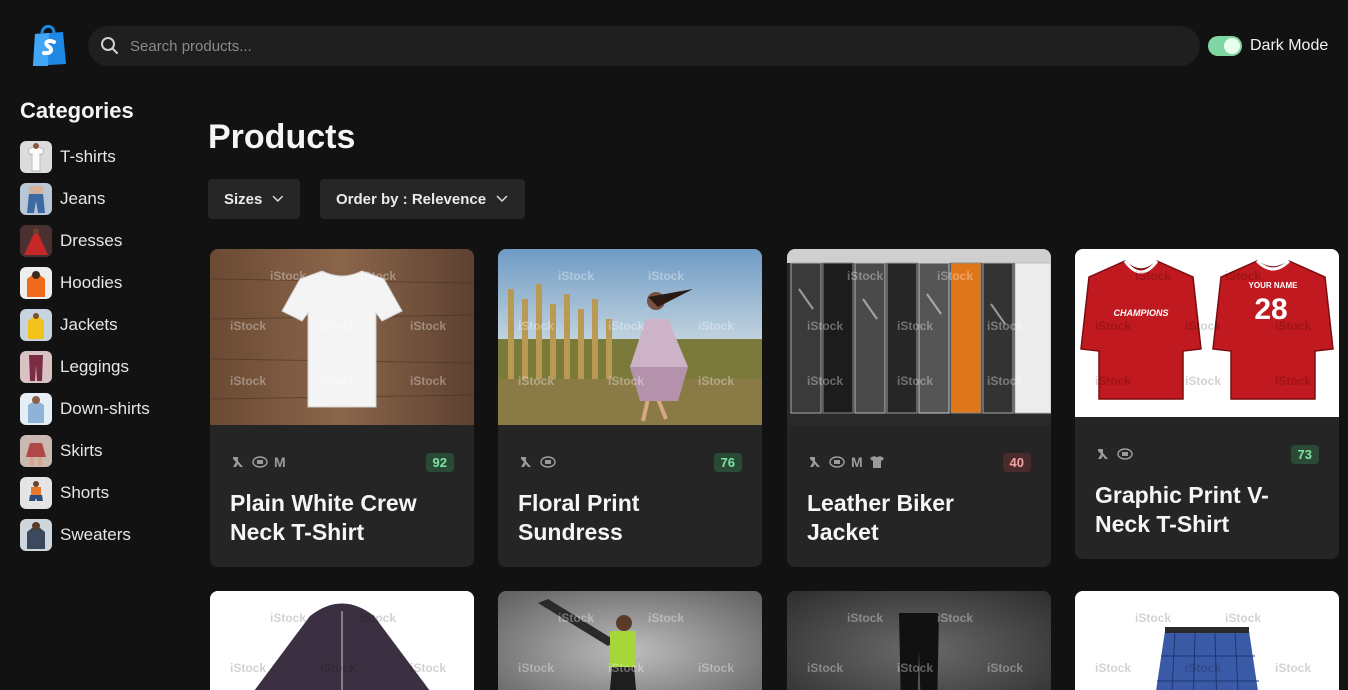  What do you see at coordinates (579, 517) in the screenshot?
I see `product-name: Floral Print Sundress` at bounding box center [579, 517].